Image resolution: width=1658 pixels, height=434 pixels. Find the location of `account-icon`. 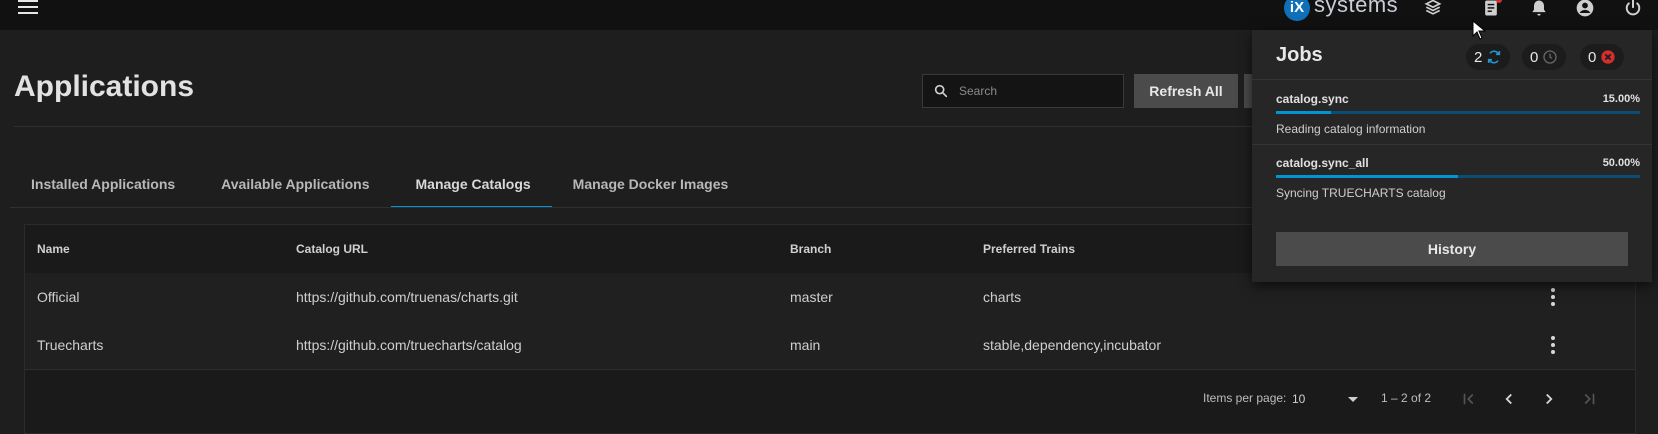

account-icon is located at coordinates (1585, 10).